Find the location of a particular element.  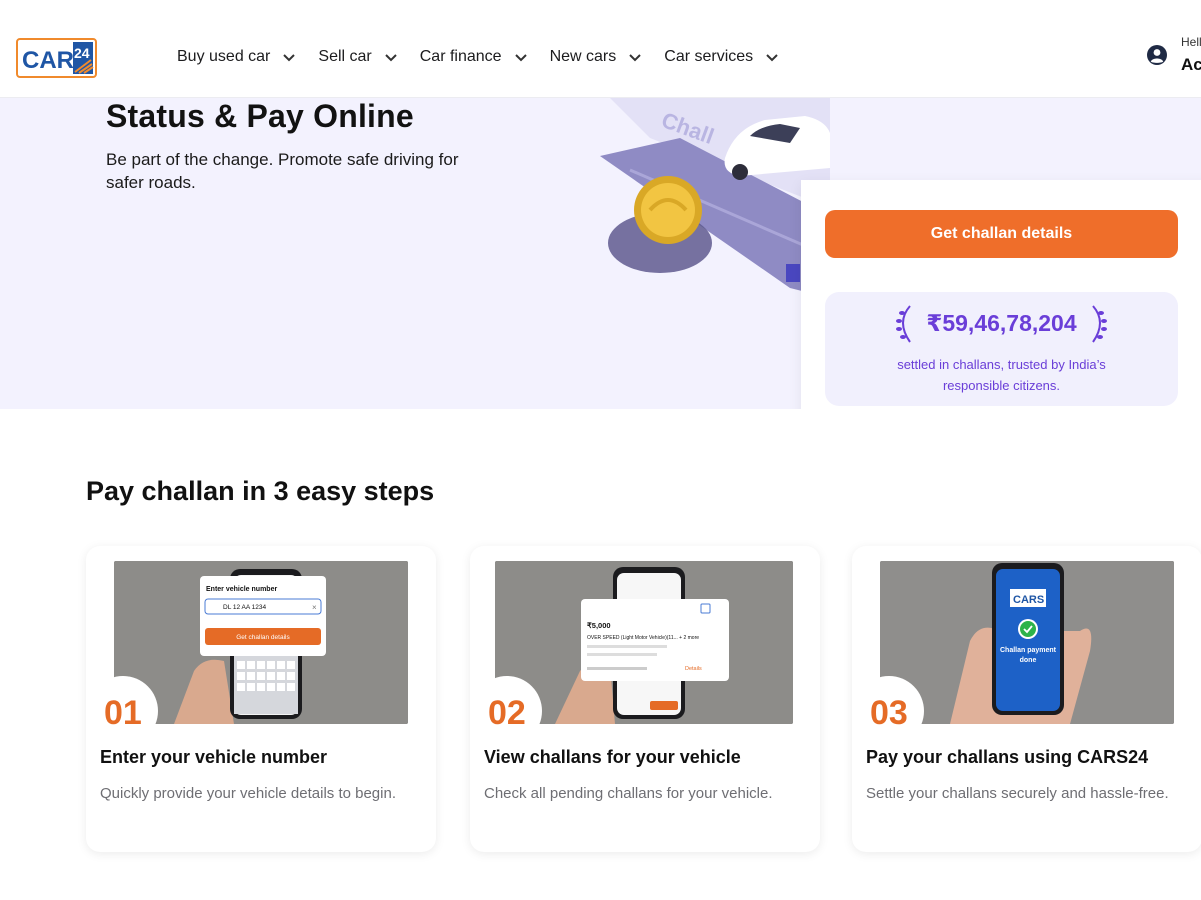

settled-amount: ₹59,46,78,204 is located at coordinates (1001, 323).